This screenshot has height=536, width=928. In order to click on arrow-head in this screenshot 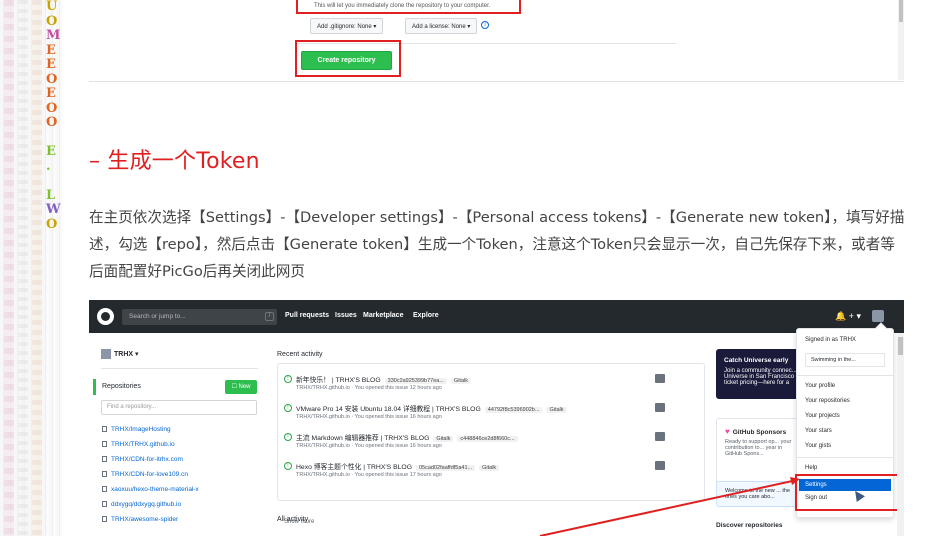, I will do `click(795, 481)`.